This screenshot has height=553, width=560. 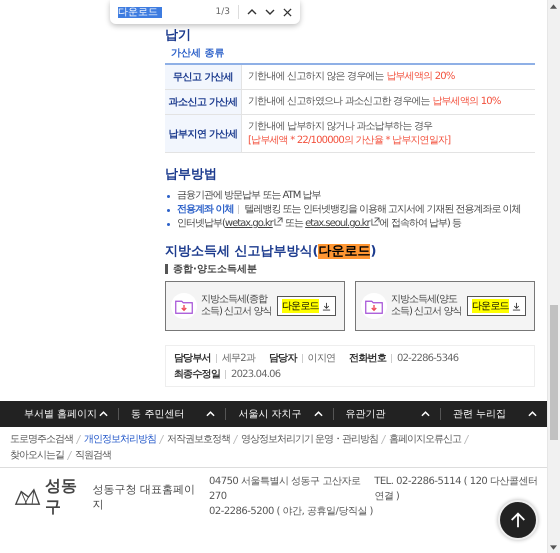 What do you see at coordinates (178, 35) in the screenshot?
I see `section-heading: 납기` at bounding box center [178, 35].